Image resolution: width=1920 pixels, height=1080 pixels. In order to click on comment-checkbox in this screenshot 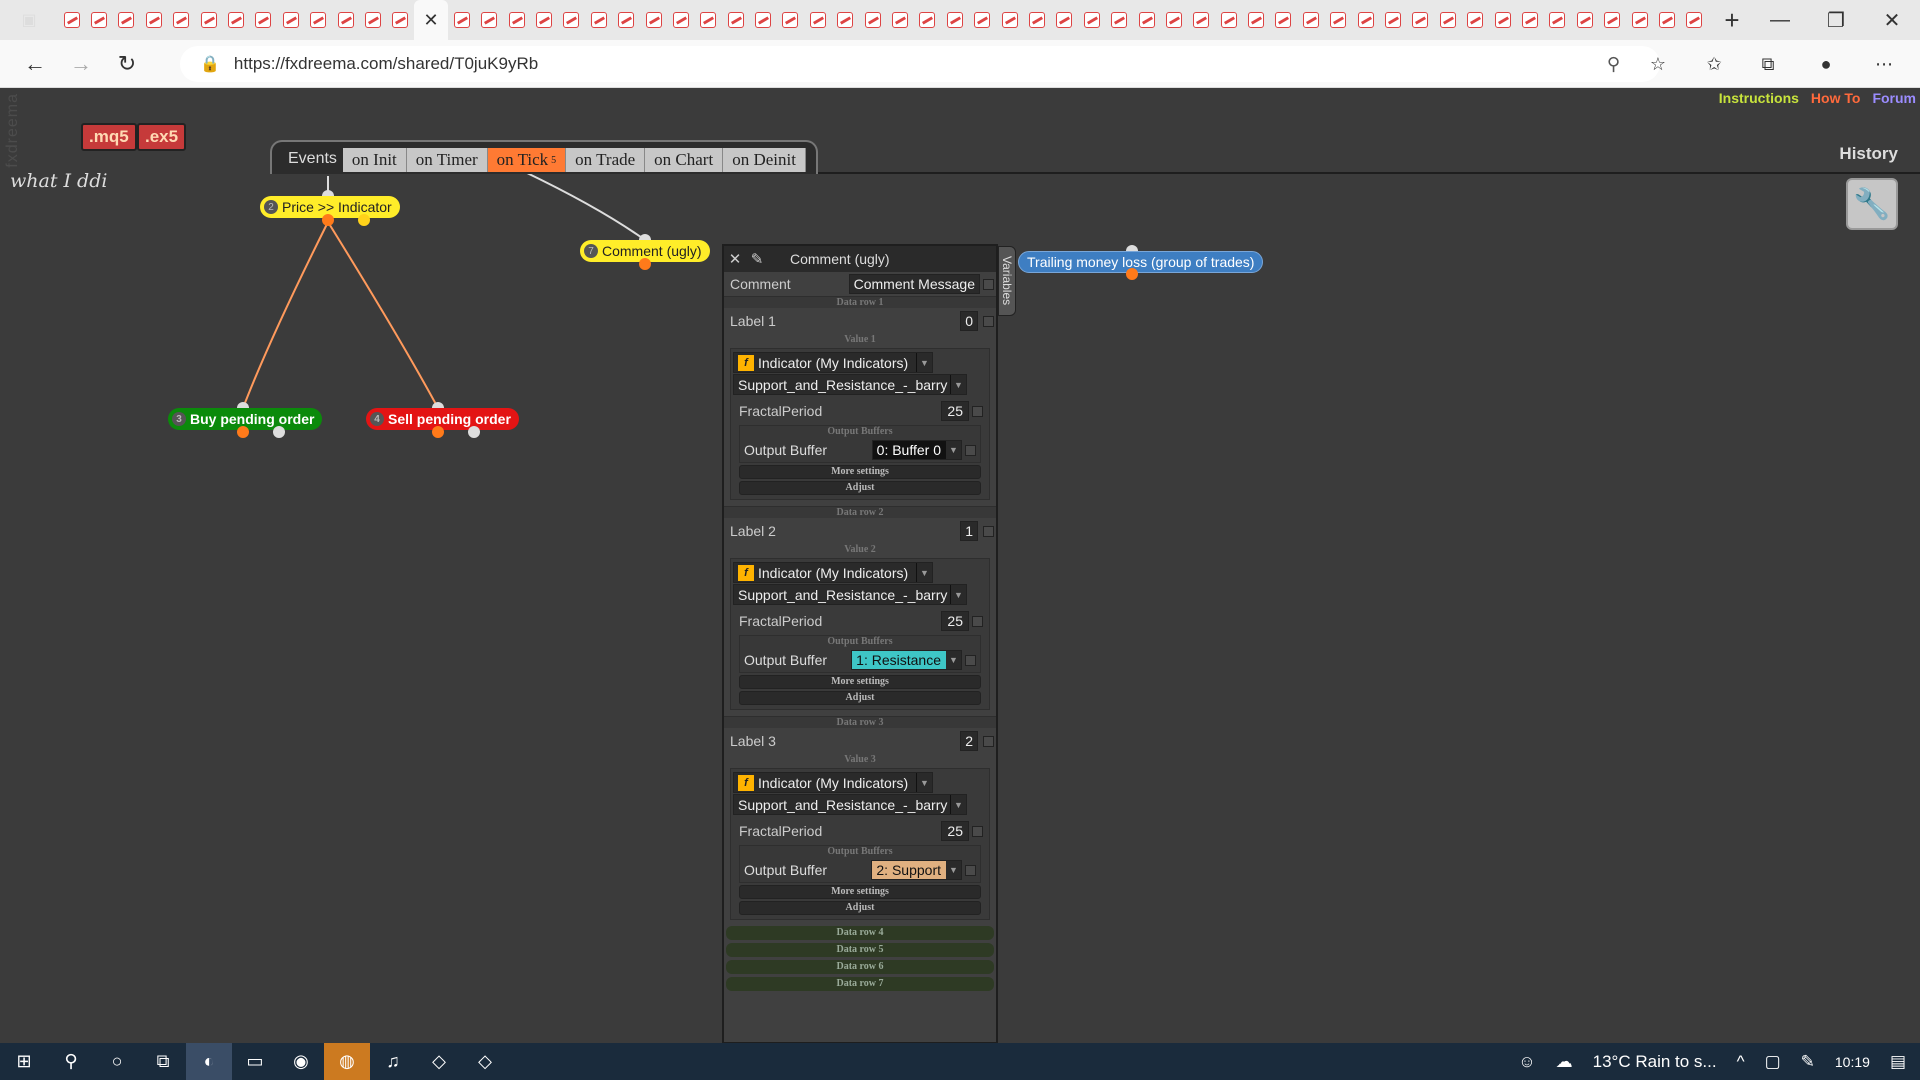, I will do `click(988, 284)`.